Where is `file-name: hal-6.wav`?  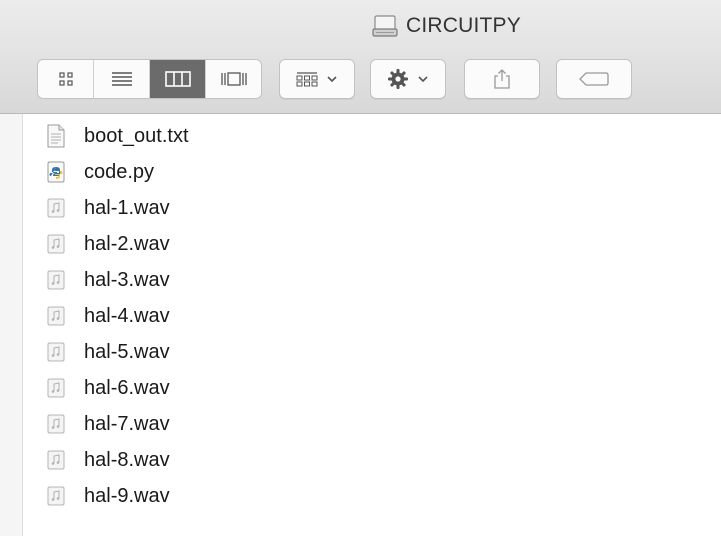 file-name: hal-6.wav is located at coordinates (127, 387).